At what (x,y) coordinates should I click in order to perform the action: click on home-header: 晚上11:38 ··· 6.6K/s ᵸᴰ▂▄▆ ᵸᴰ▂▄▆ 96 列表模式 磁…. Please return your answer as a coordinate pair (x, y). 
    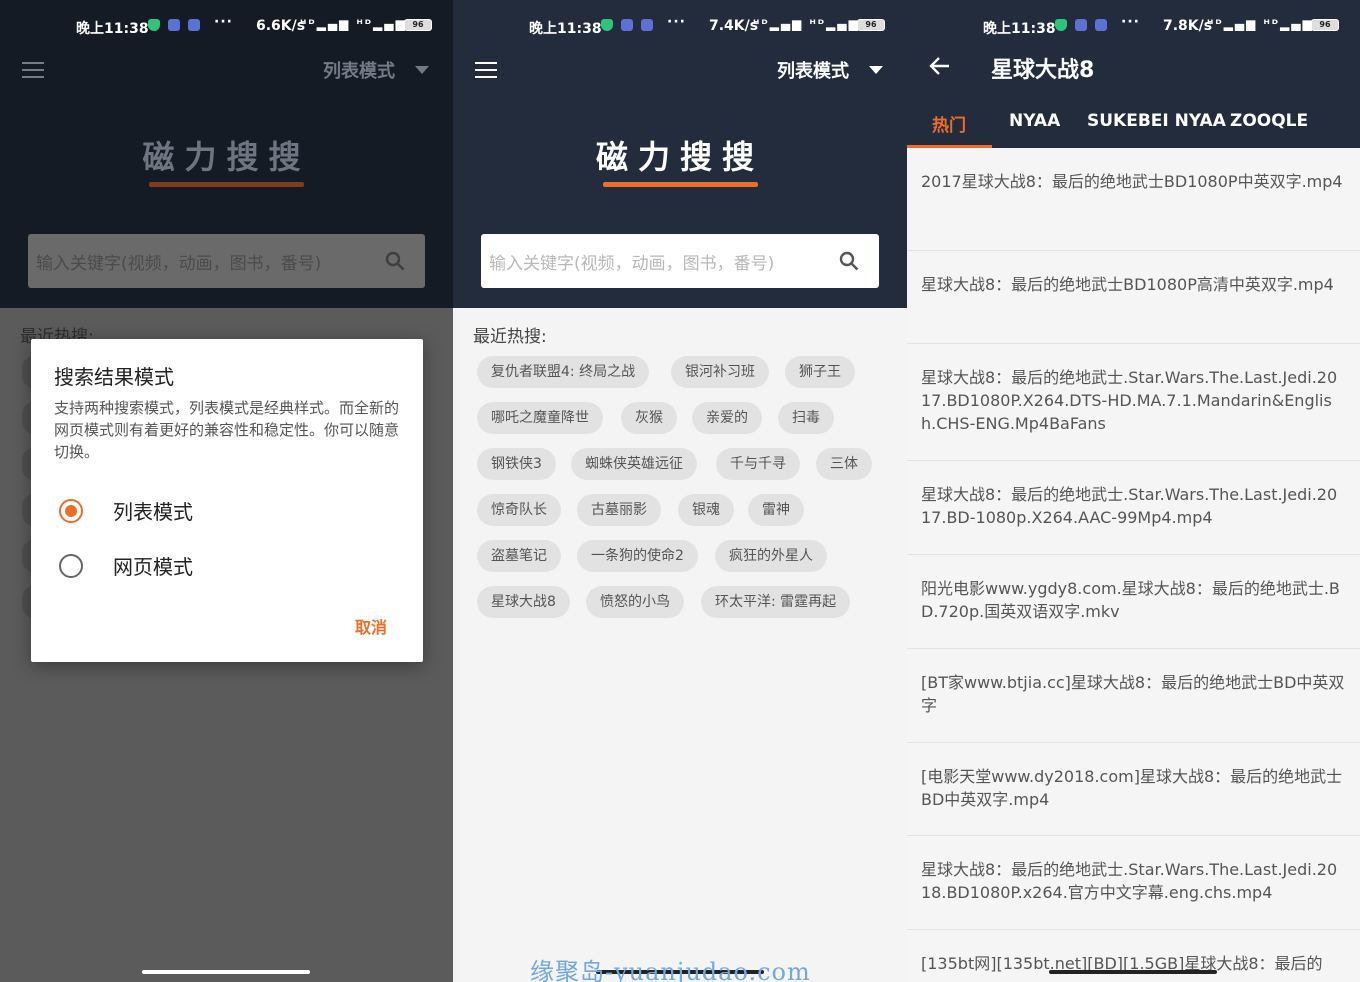
    Looking at the image, I should click on (226, 154).